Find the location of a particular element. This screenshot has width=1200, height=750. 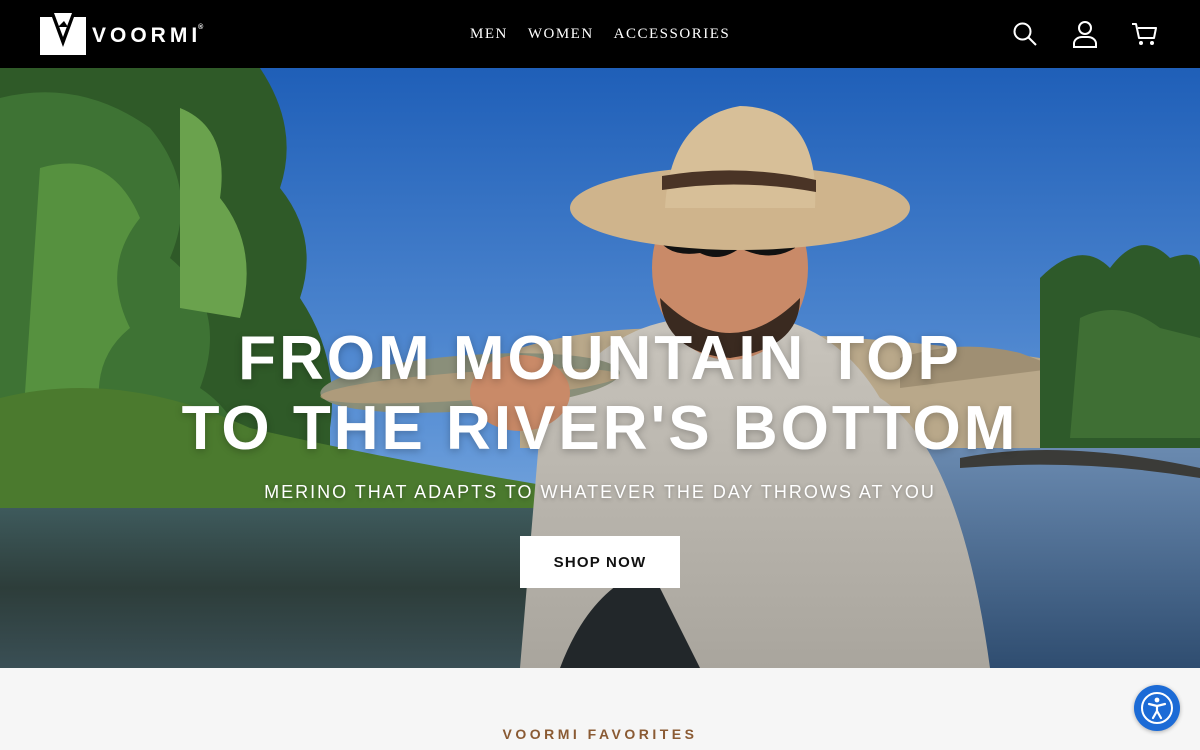

favorites-section: VOORMI FAVORITES is located at coordinates (600, 709).